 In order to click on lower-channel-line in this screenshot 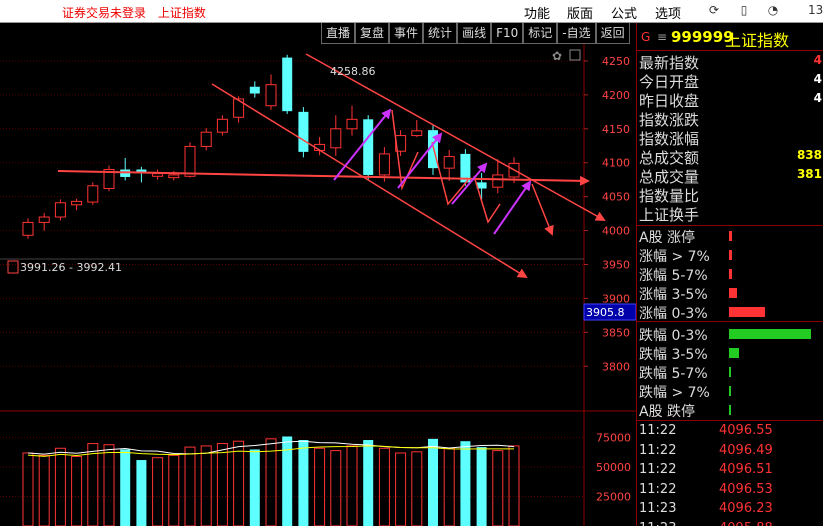, I will do `click(369, 181)`.